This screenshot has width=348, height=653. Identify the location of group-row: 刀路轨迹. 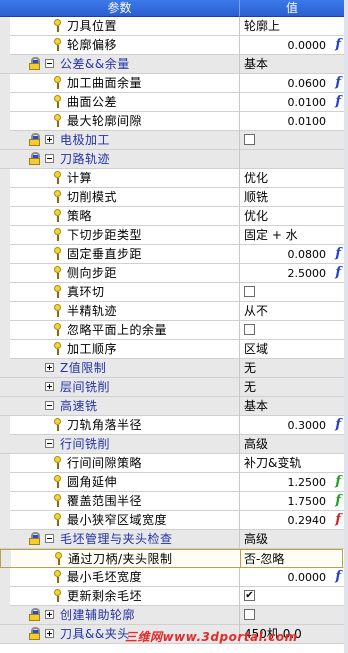
(172, 159).